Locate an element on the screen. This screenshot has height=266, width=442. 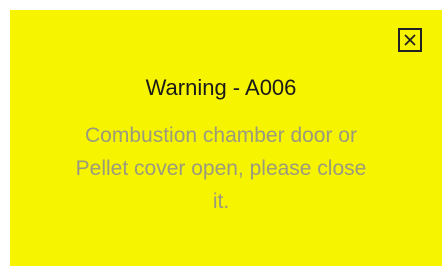
close-icon is located at coordinates (410, 40).